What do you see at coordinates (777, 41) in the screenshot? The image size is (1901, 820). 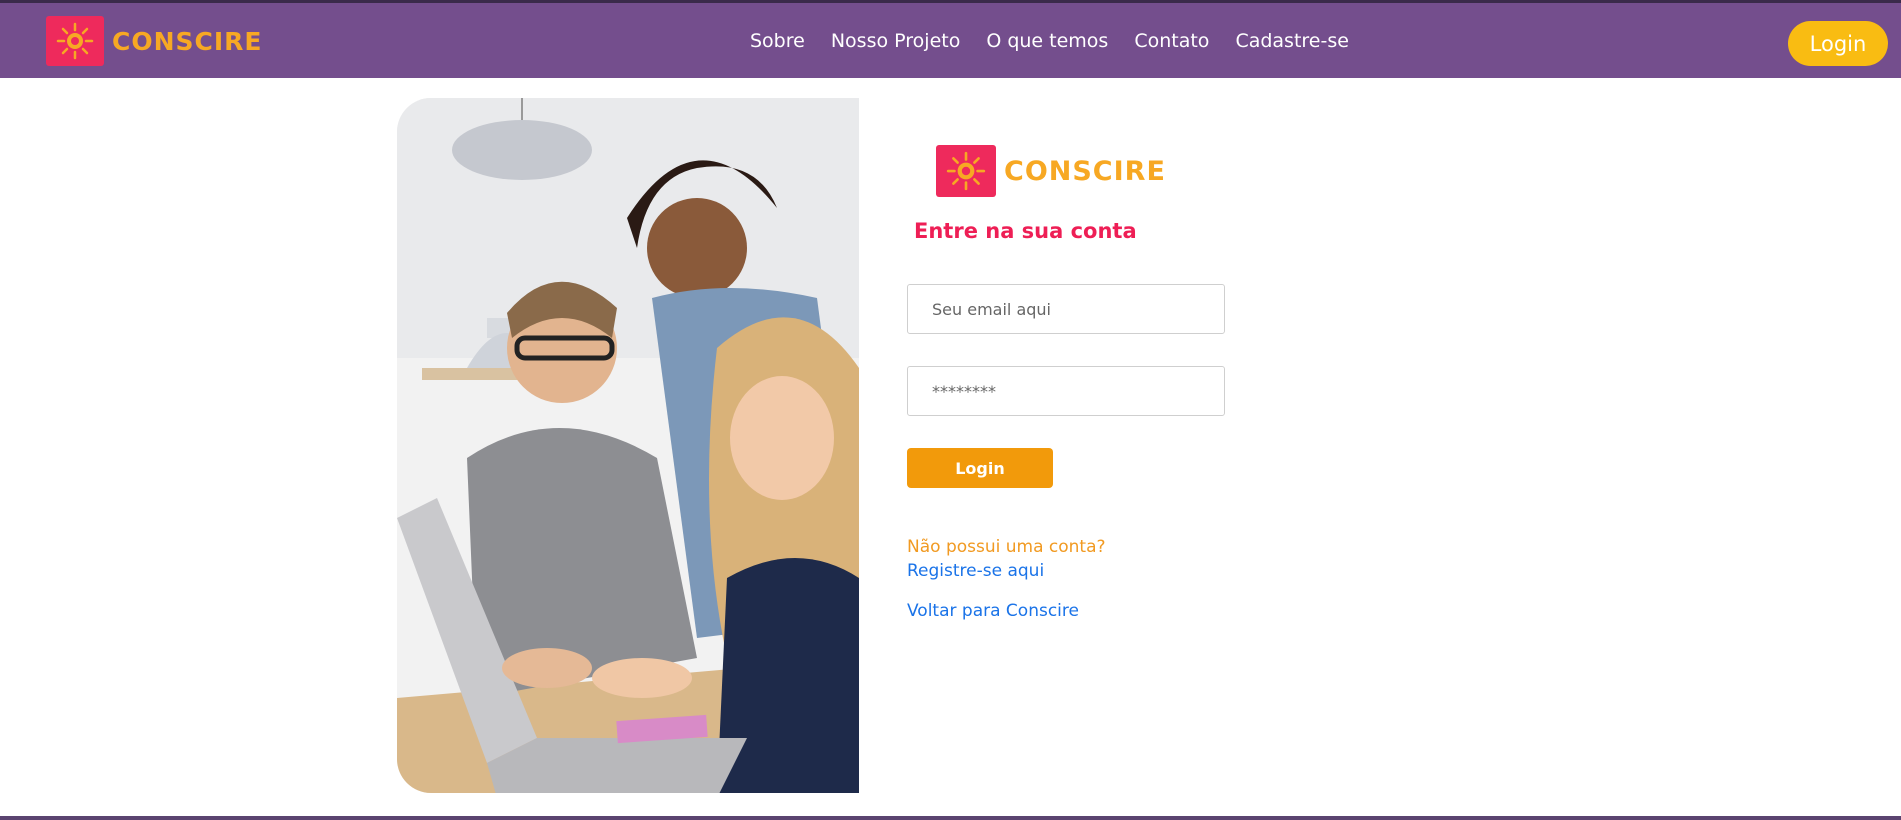 I see `nav-link-sobre: Sobre` at bounding box center [777, 41].